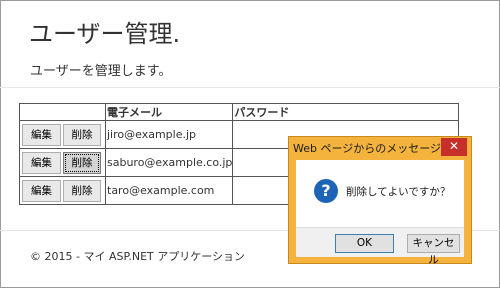  Describe the element at coordinates (433, 250) in the screenshot. I see `cancel-button: キャンセル` at that location.